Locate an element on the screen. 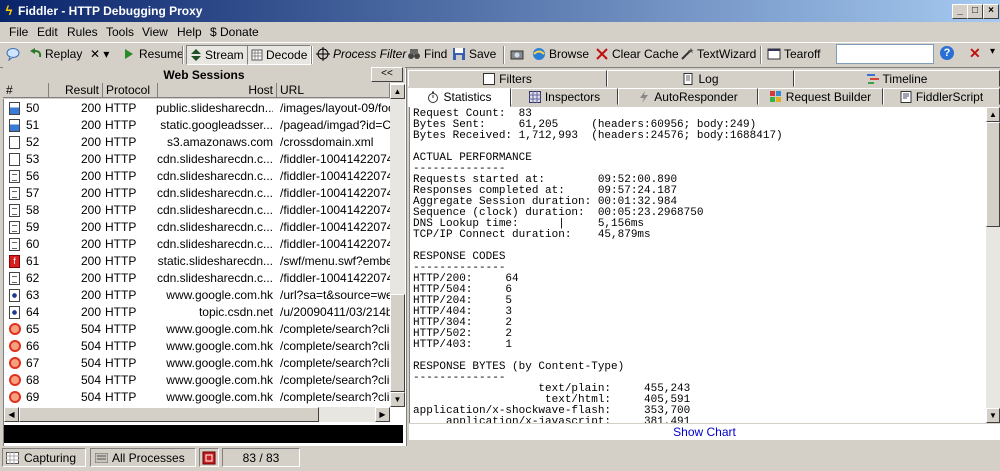  text-wizard-button: TextWizard is located at coordinates (718, 54).